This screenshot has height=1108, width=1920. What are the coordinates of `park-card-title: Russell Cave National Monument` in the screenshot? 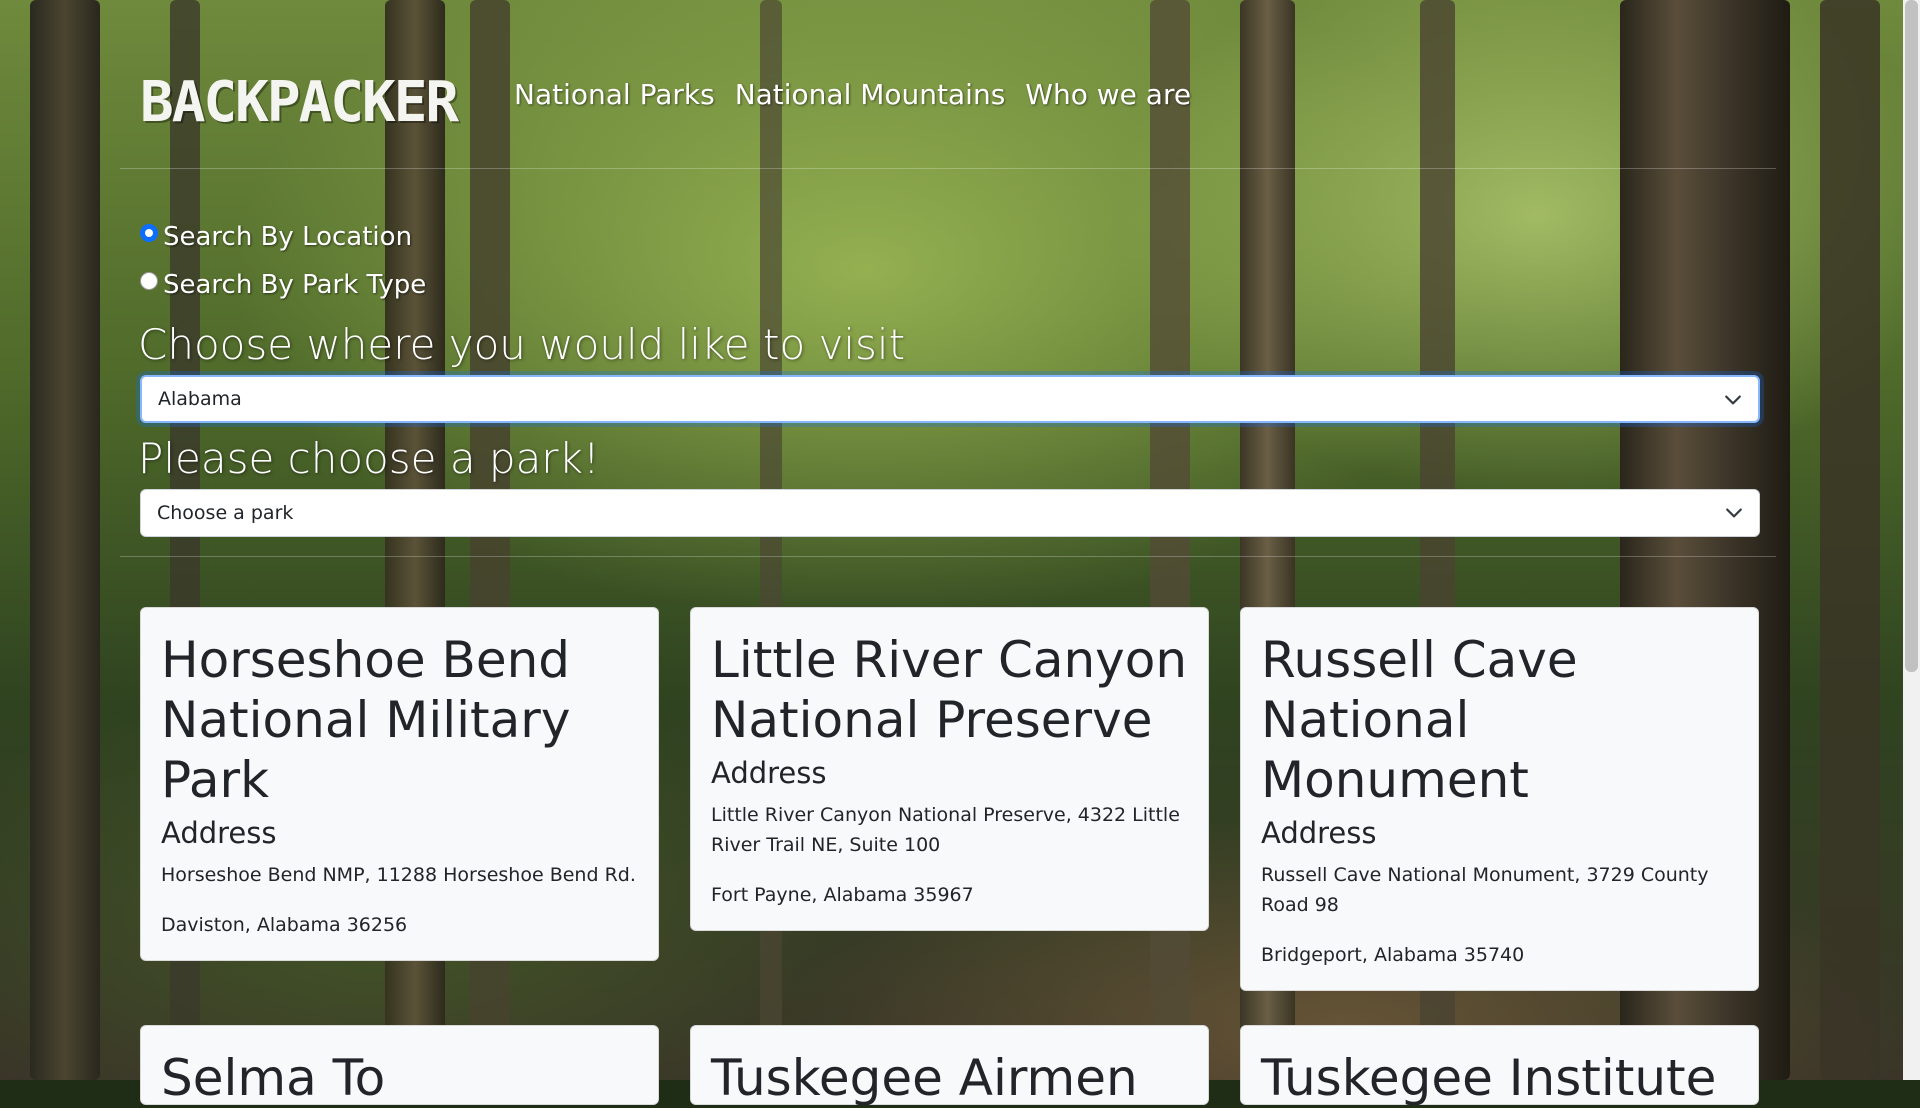 It's located at (1419, 720).